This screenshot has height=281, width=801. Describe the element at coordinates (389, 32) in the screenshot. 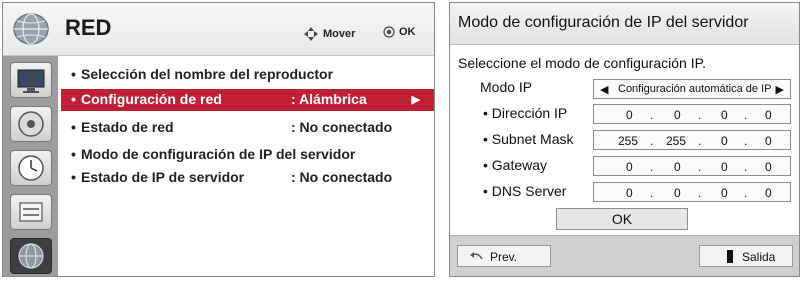

I see `ok-circle-icon` at that location.